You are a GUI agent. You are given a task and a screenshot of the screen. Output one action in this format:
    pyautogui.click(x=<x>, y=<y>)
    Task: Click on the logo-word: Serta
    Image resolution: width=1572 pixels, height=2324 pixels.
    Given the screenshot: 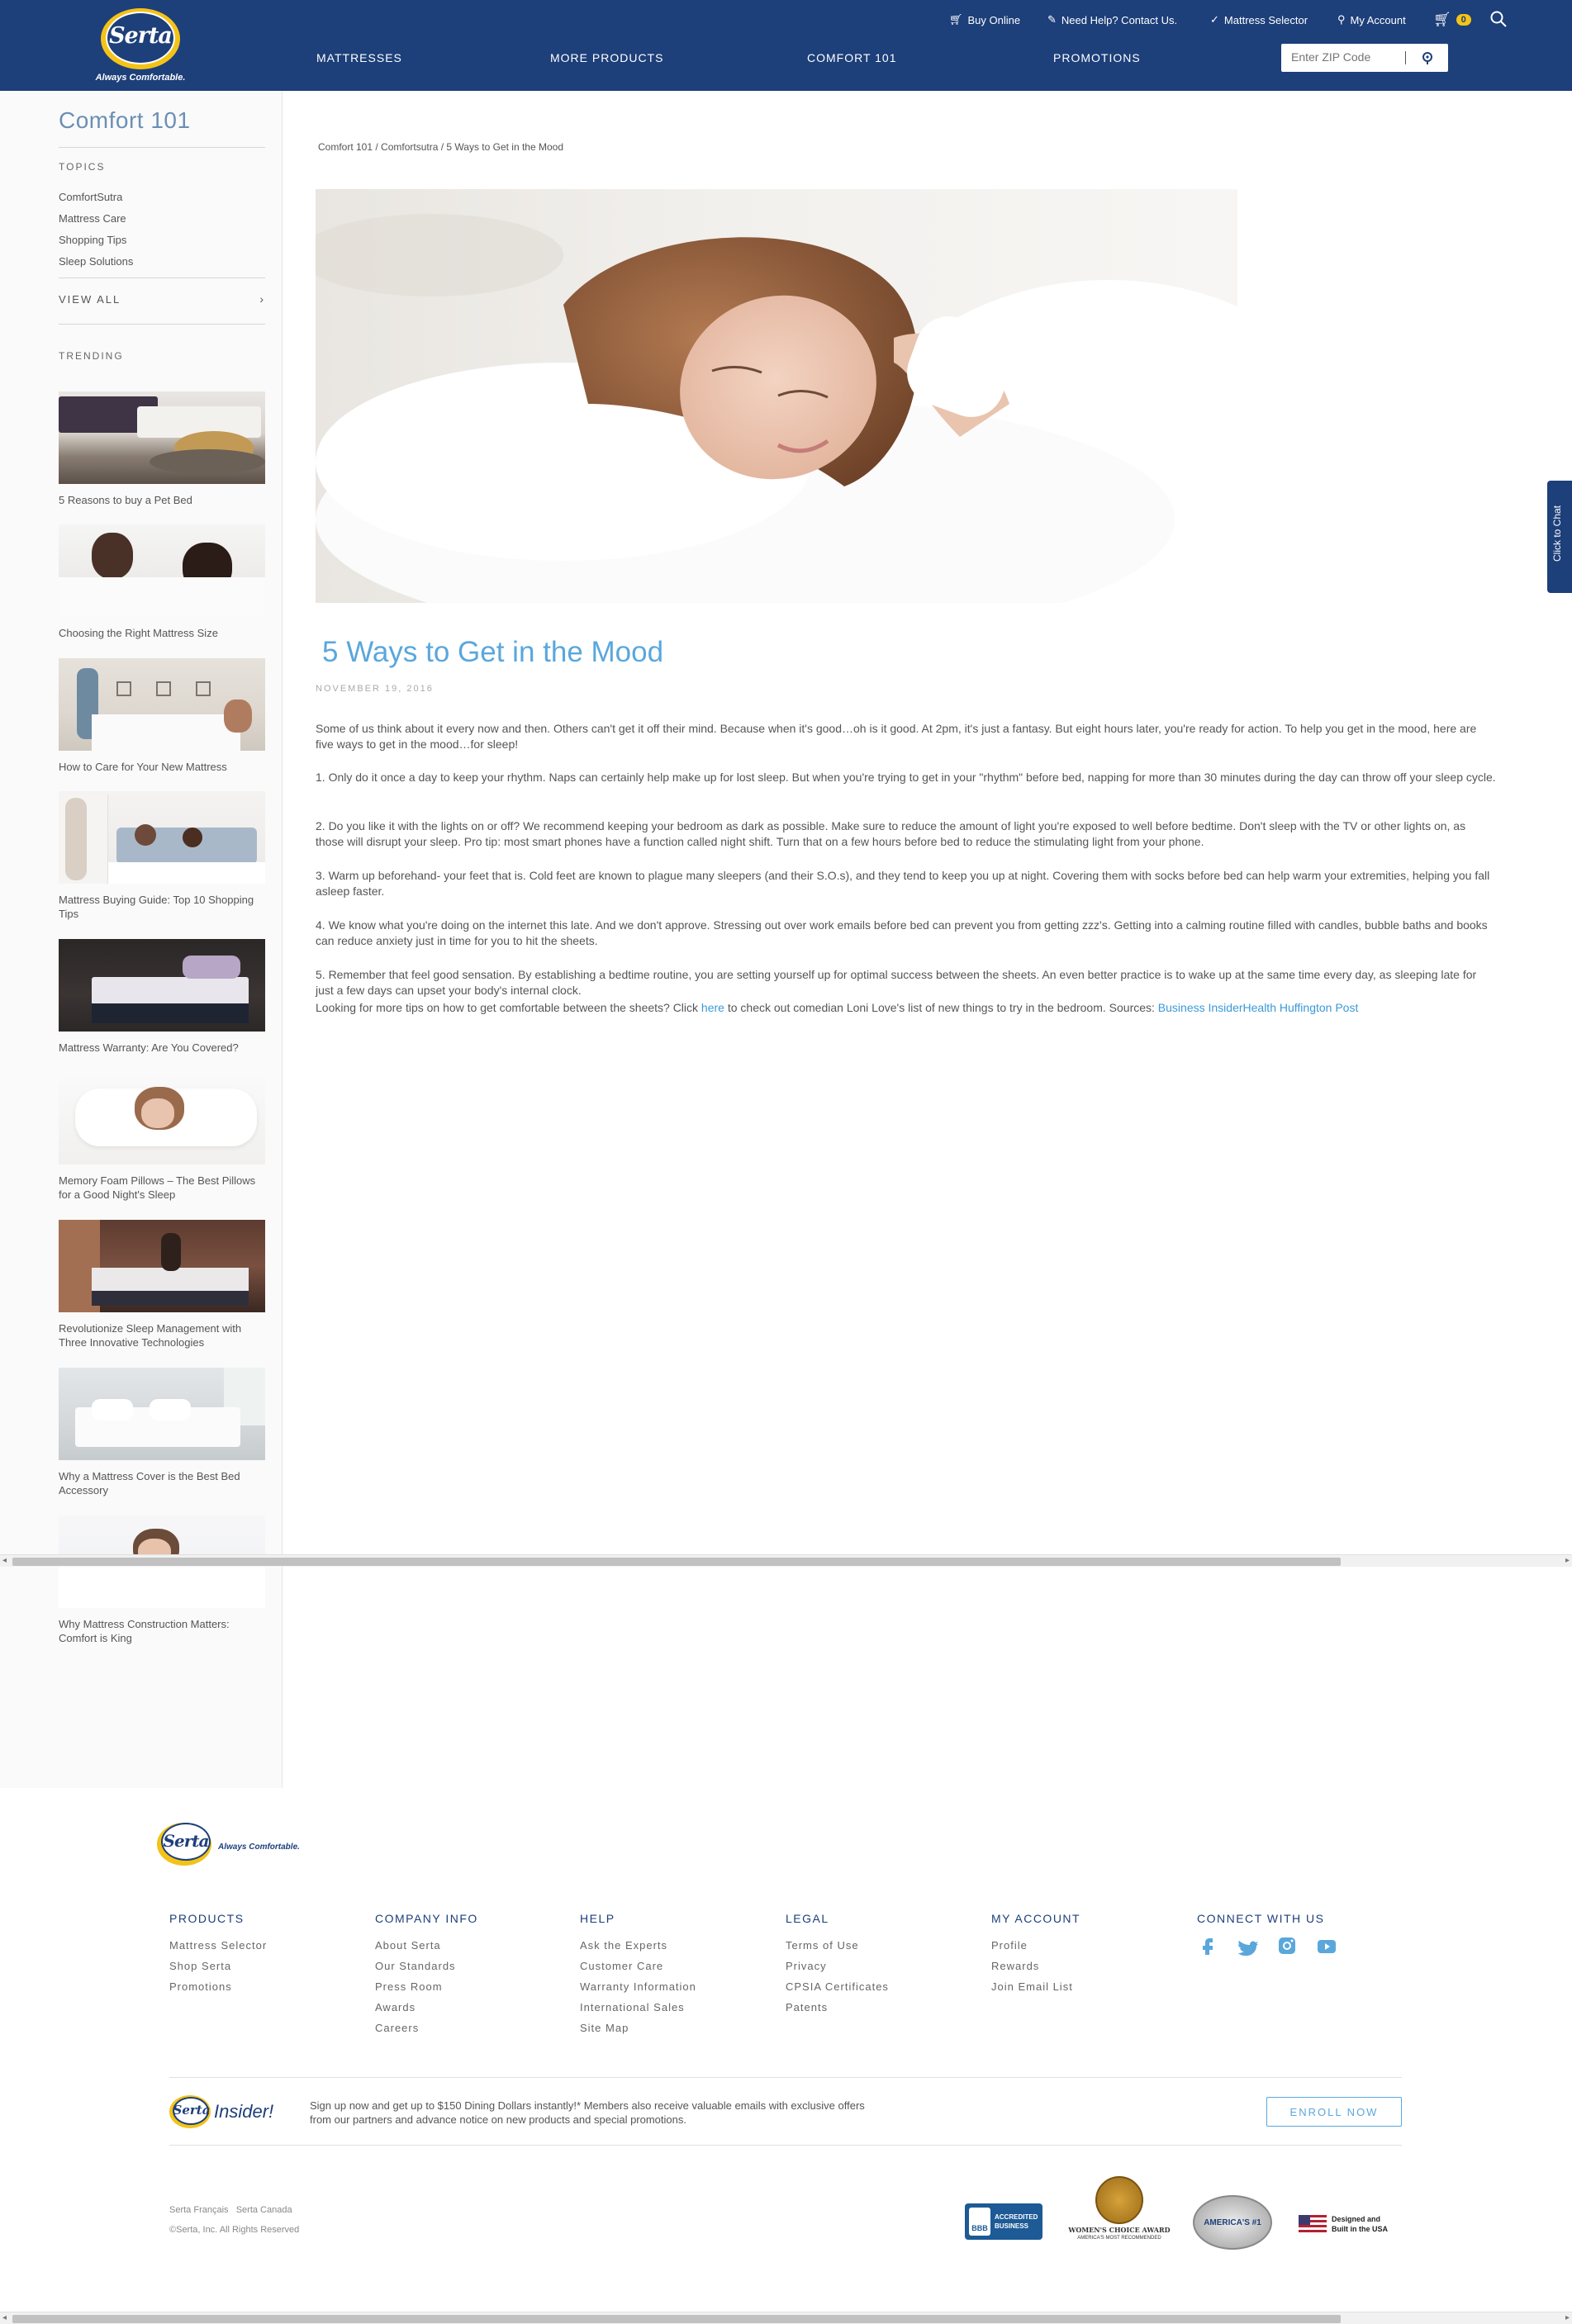 What is the action you would take?
    pyautogui.click(x=186, y=1841)
    